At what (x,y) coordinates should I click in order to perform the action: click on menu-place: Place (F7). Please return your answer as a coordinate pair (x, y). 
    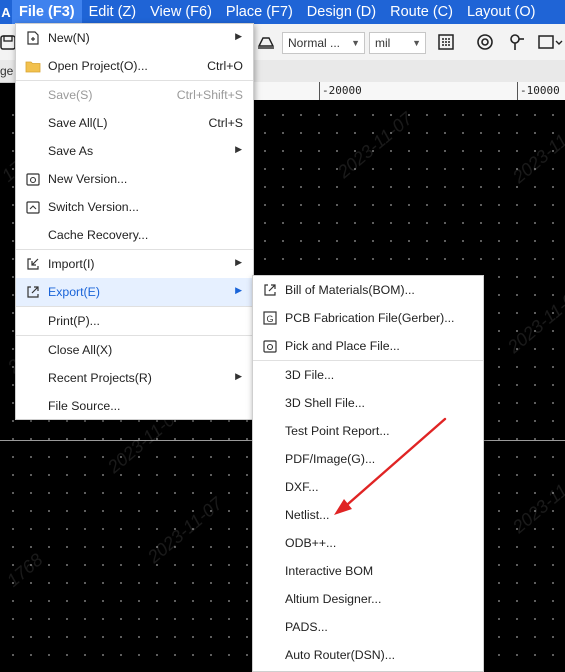
    Looking at the image, I should click on (259, 12).